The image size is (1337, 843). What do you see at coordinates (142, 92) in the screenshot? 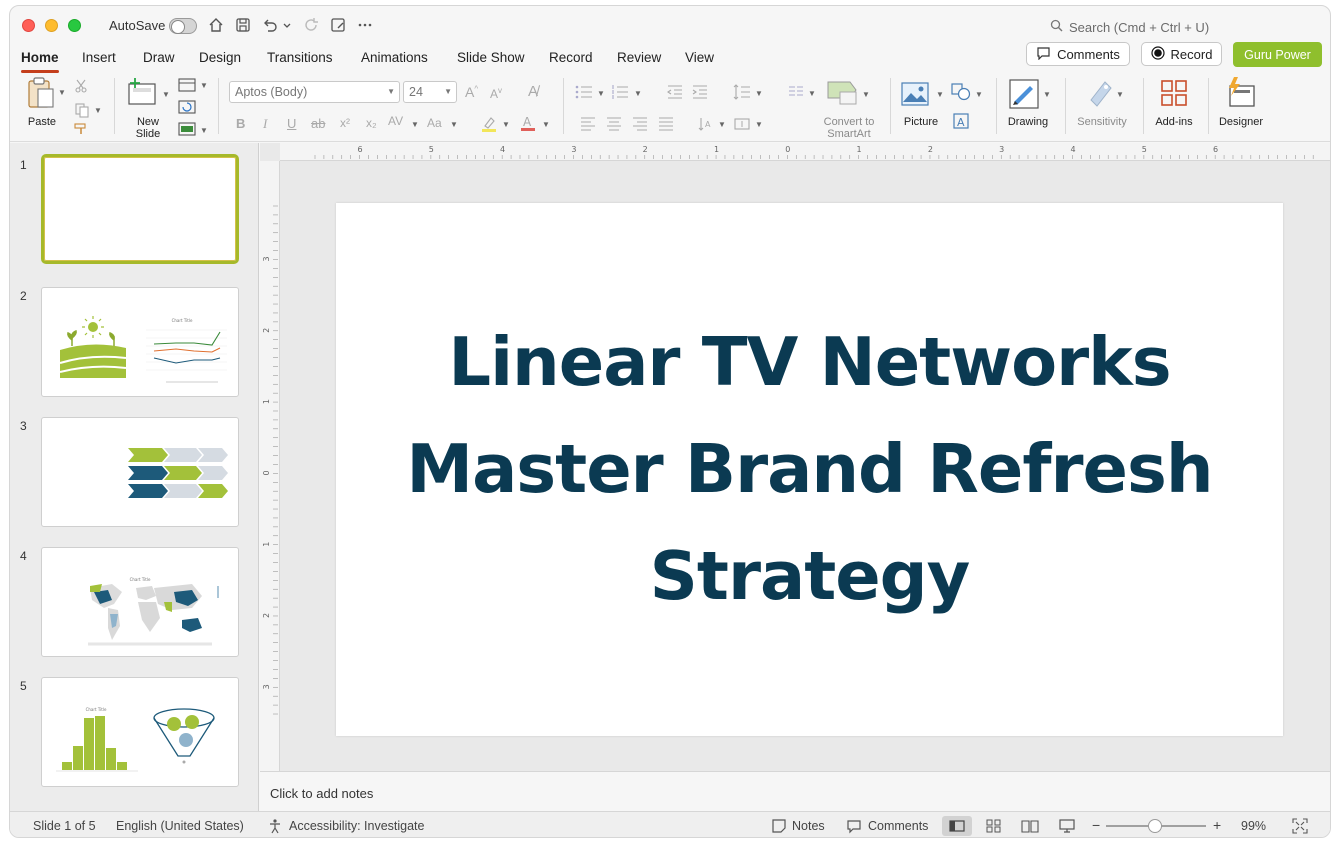
I see `new-slide-icon` at bounding box center [142, 92].